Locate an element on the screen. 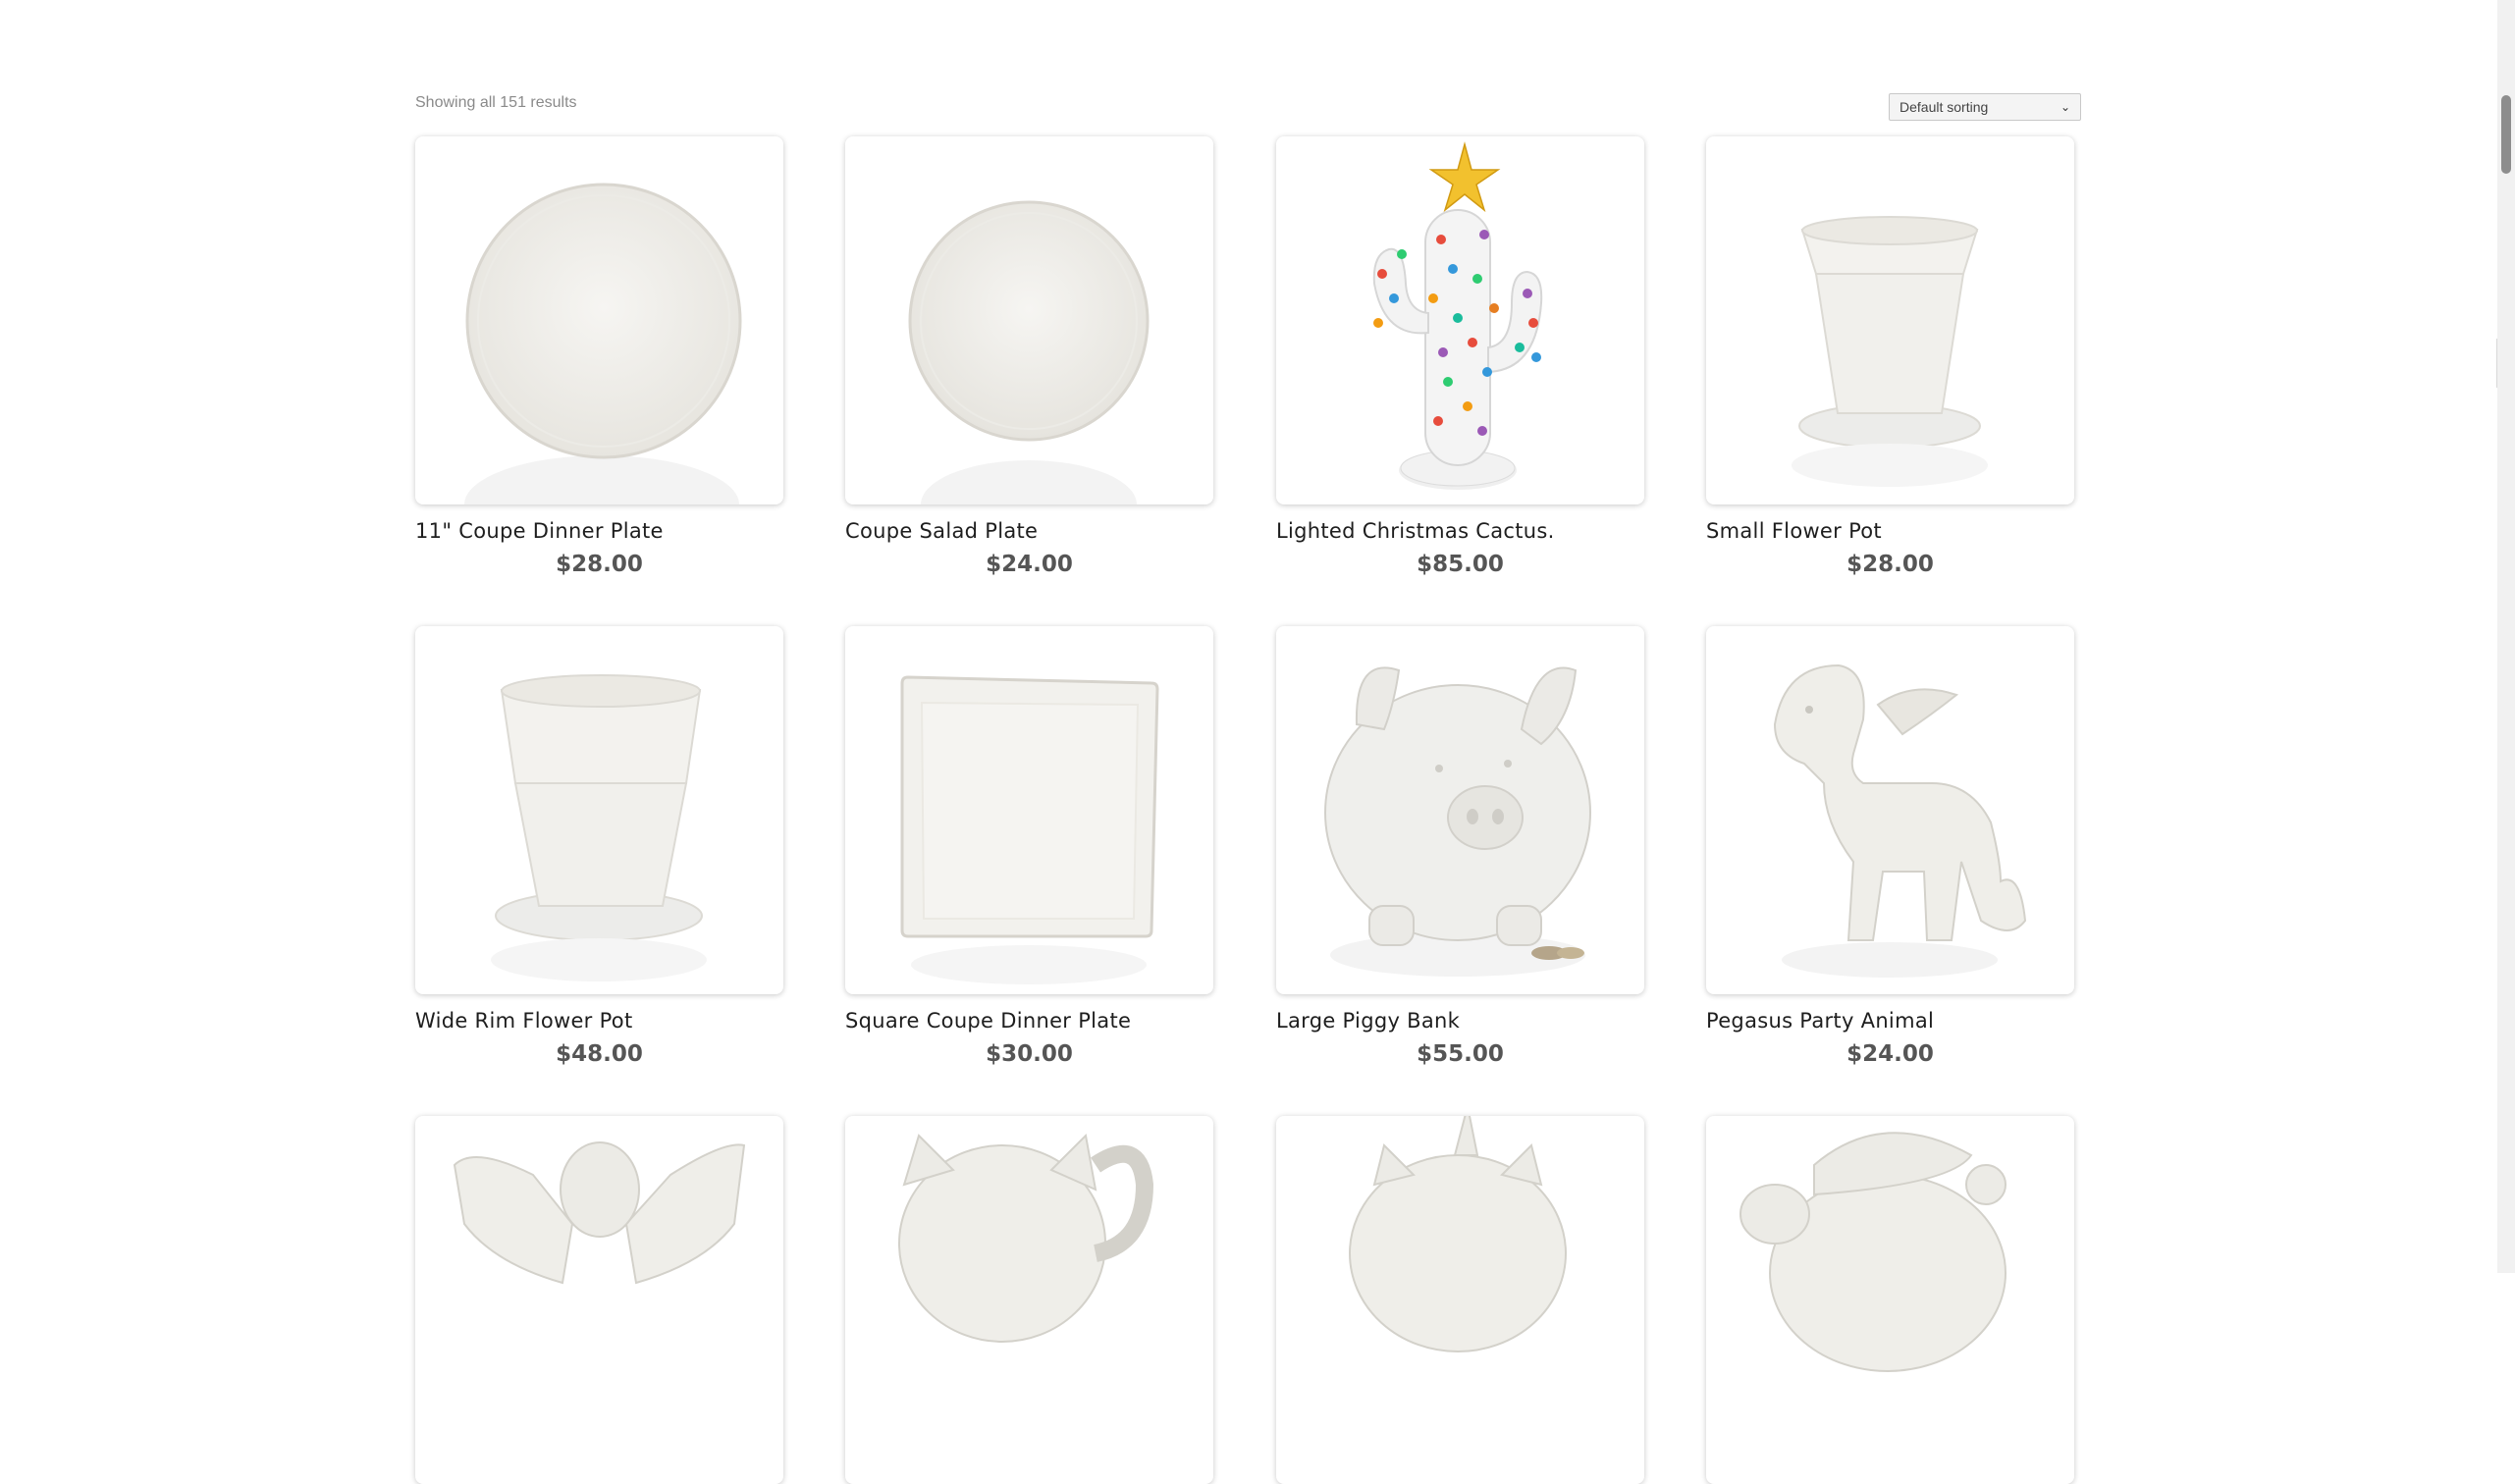 This screenshot has height=1484, width=2515. product-image-piggy-bank is located at coordinates (1460, 810).